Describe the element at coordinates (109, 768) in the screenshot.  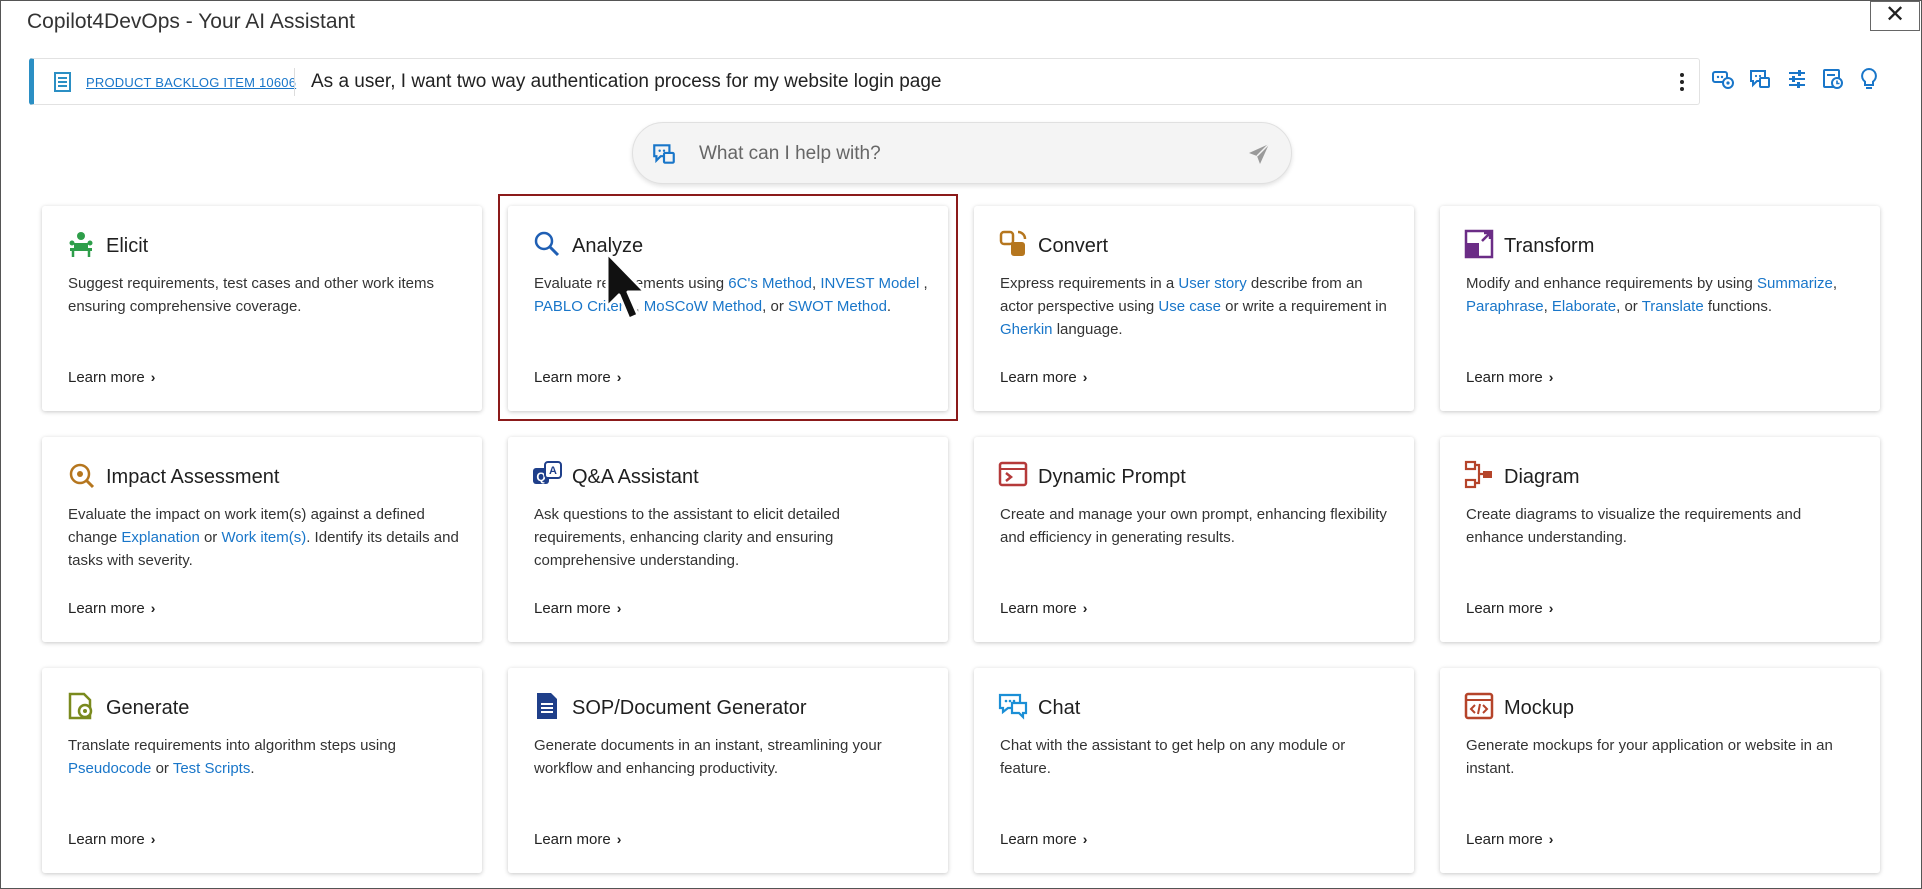
I see `method-link: Pseudocode` at that location.